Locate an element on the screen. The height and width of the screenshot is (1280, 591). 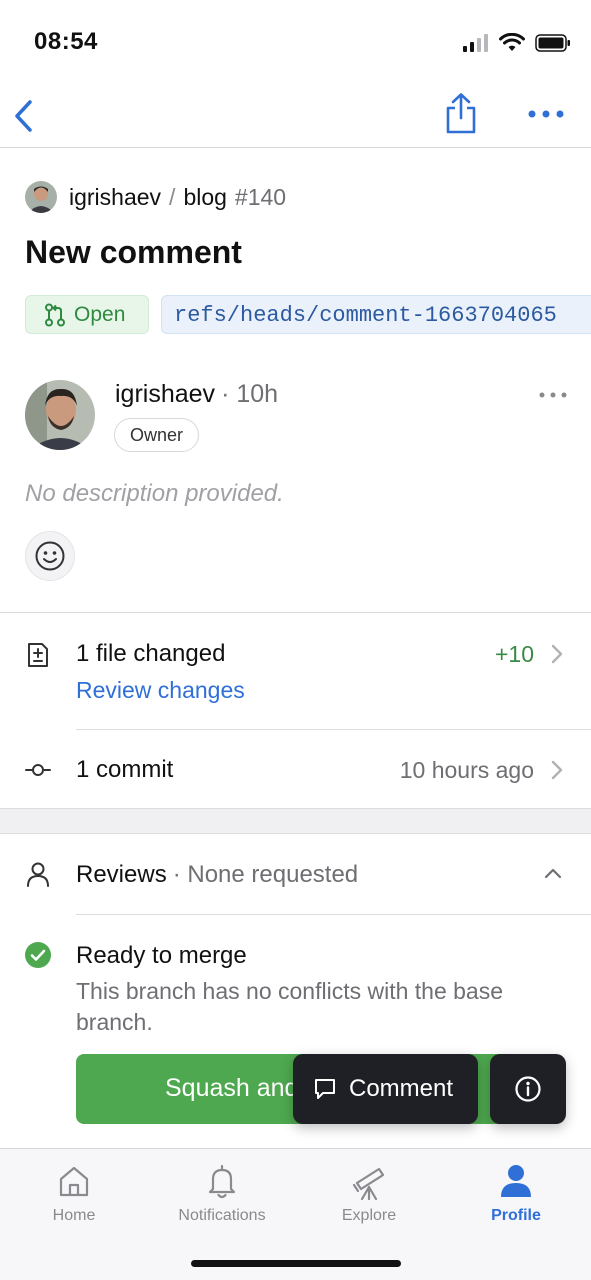
author-name: igrishaev is located at coordinates (165, 394).